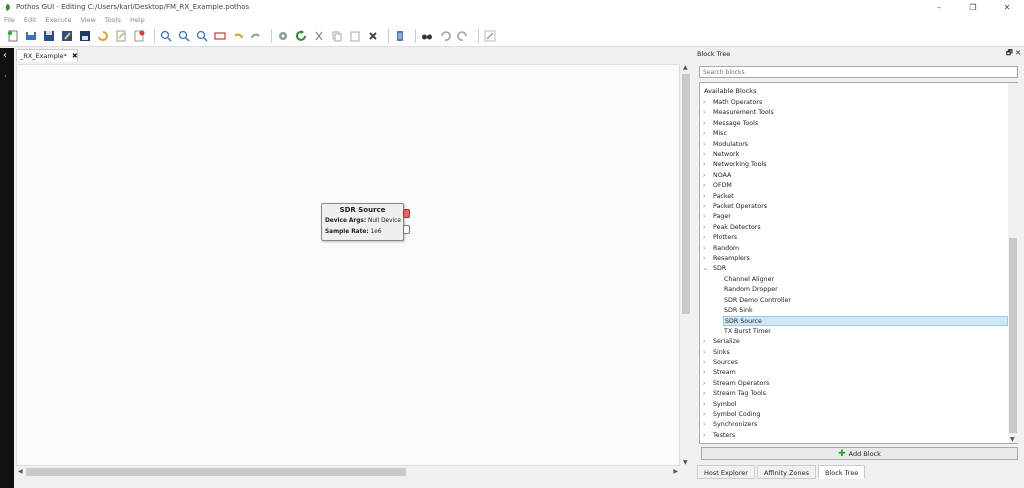 Image resolution: width=1024 pixels, height=488 pixels. Describe the element at coordinates (708, 269) in the screenshot. I see `chevron-down-icon: ⌄` at that location.